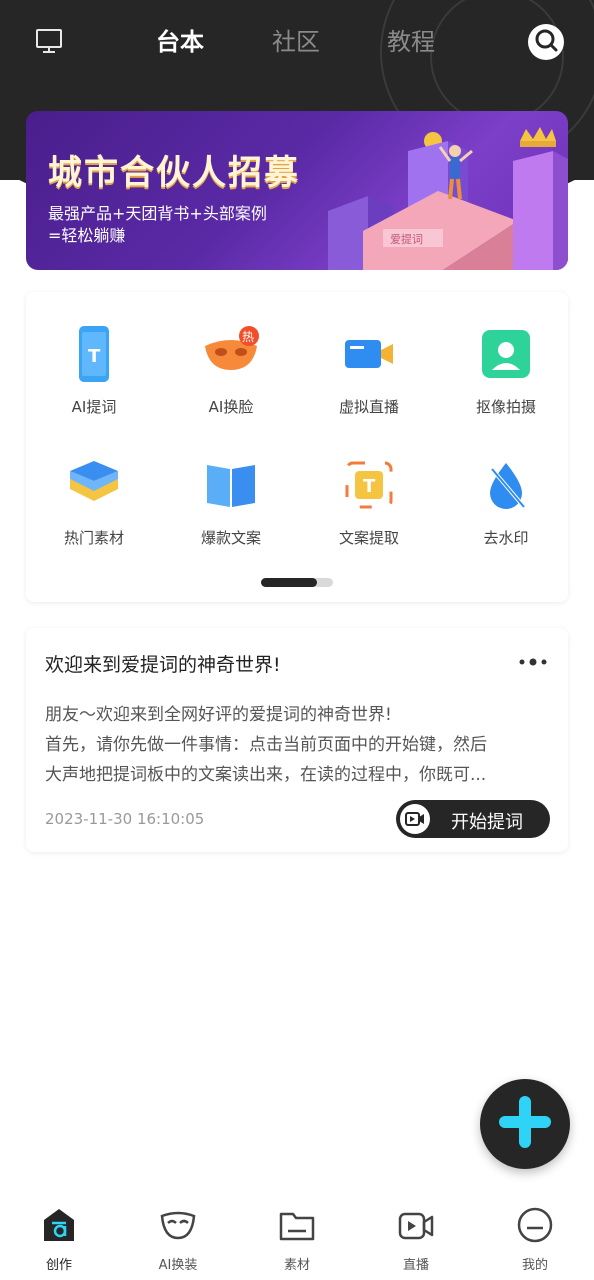  Describe the element at coordinates (180, 39) in the screenshot. I see `tab-script: 台本` at that location.